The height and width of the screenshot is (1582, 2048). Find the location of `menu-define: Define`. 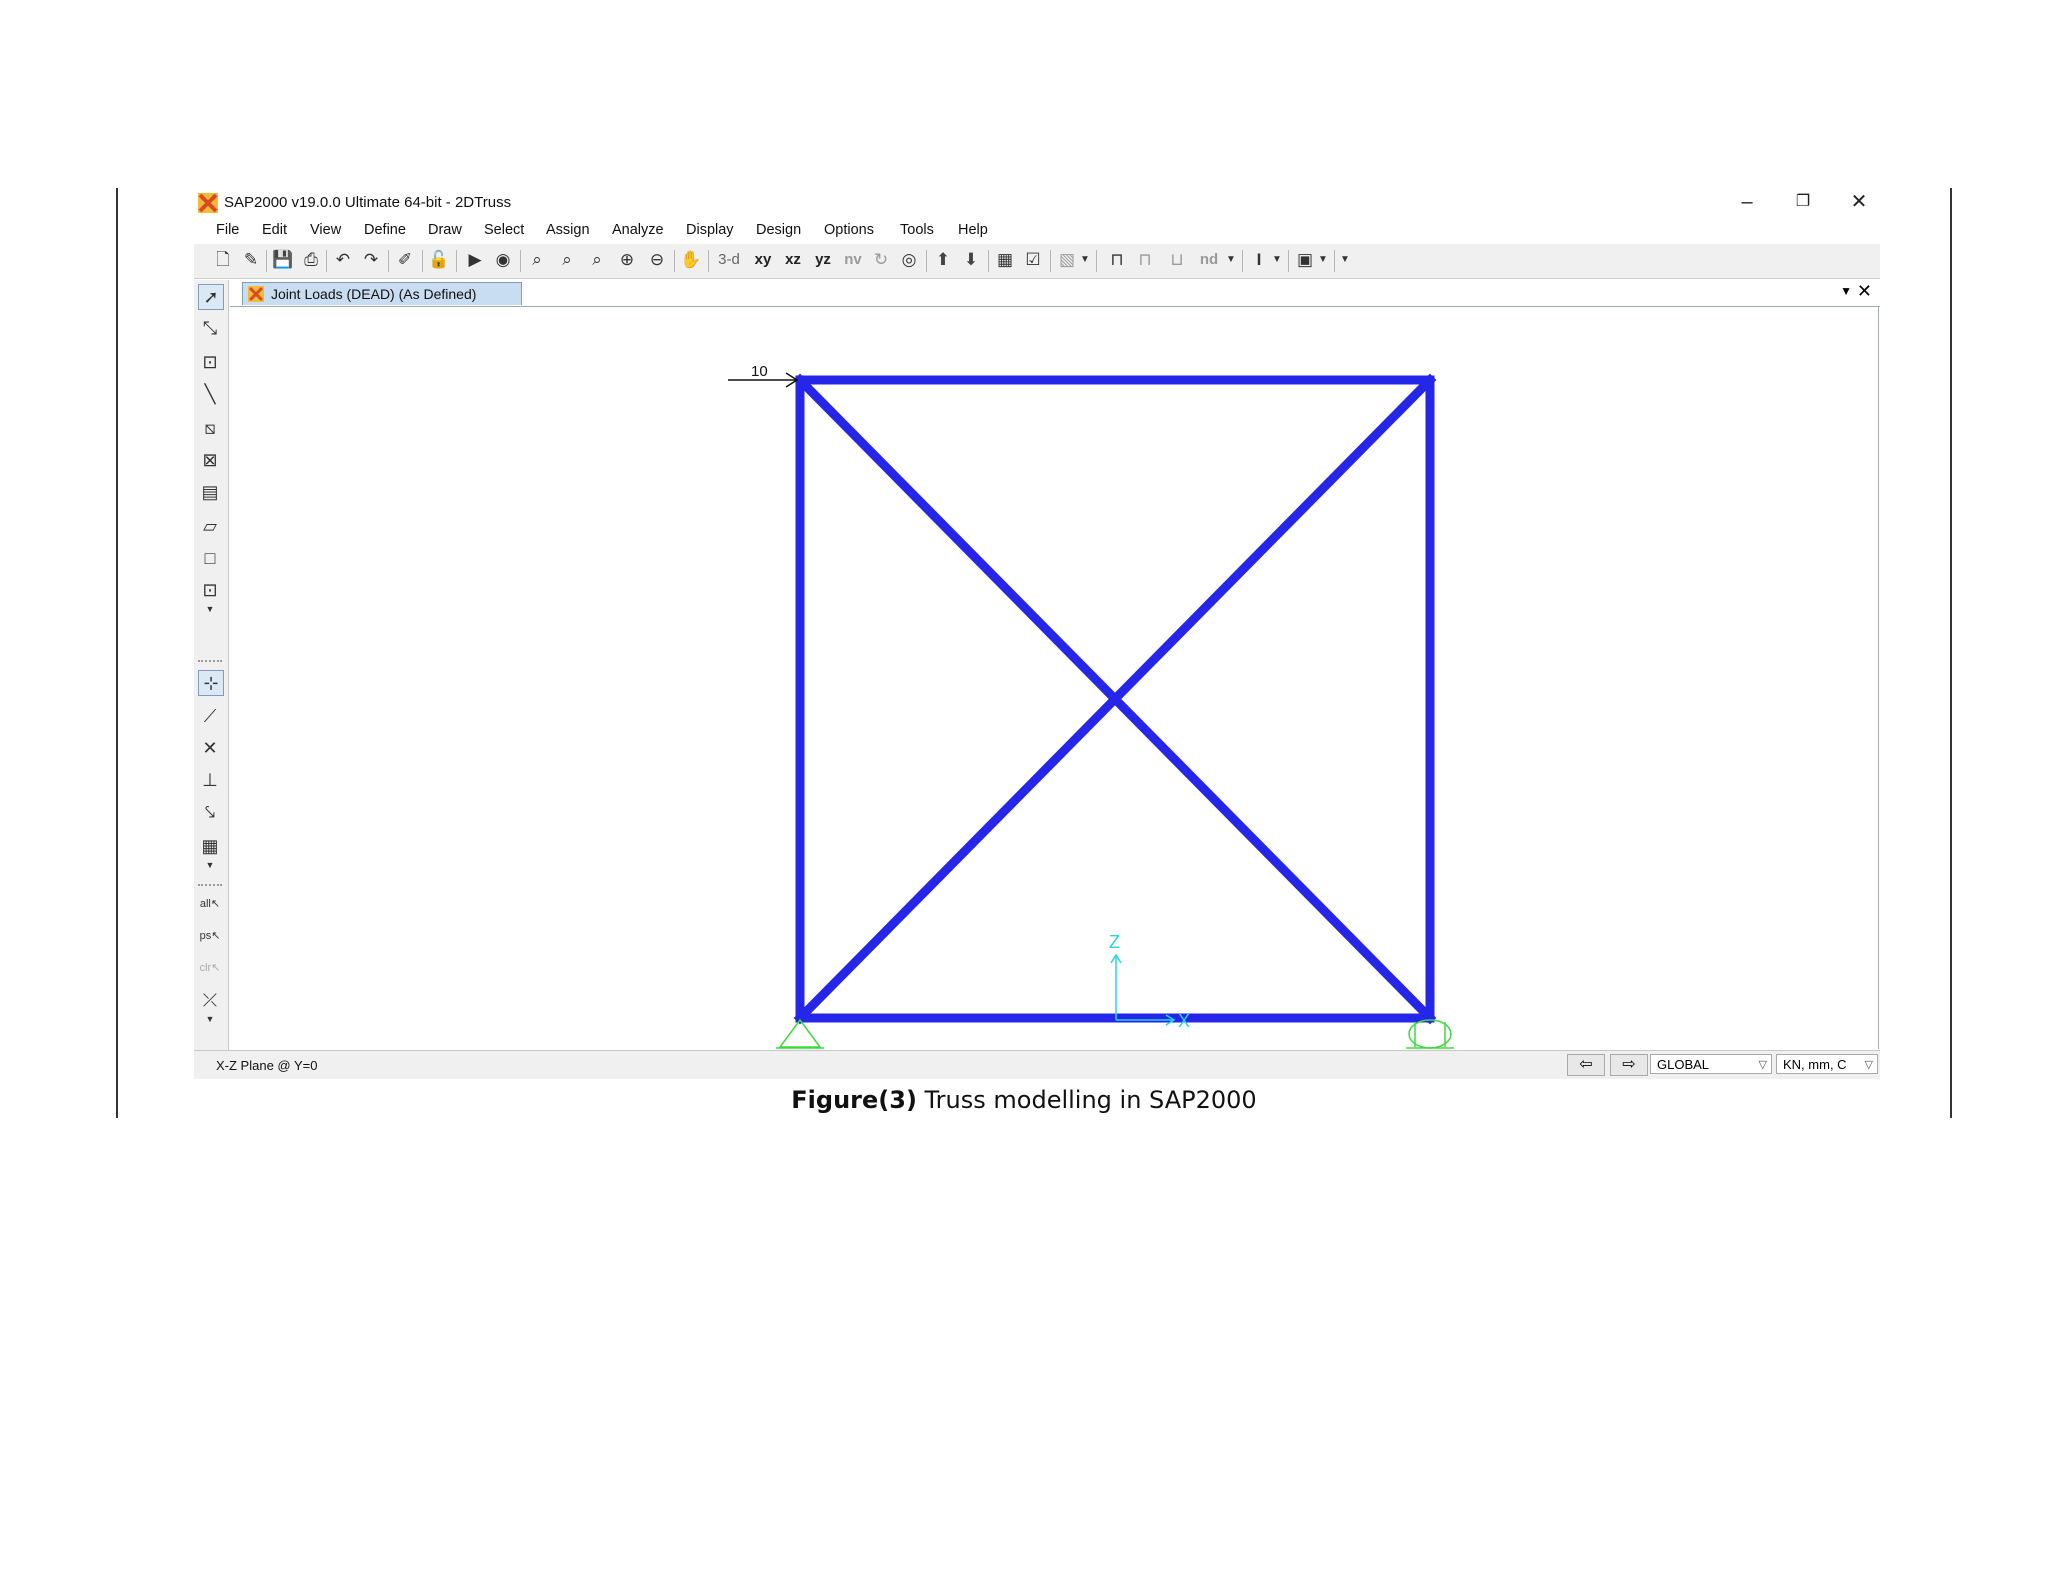

menu-define: Define is located at coordinates (385, 230).